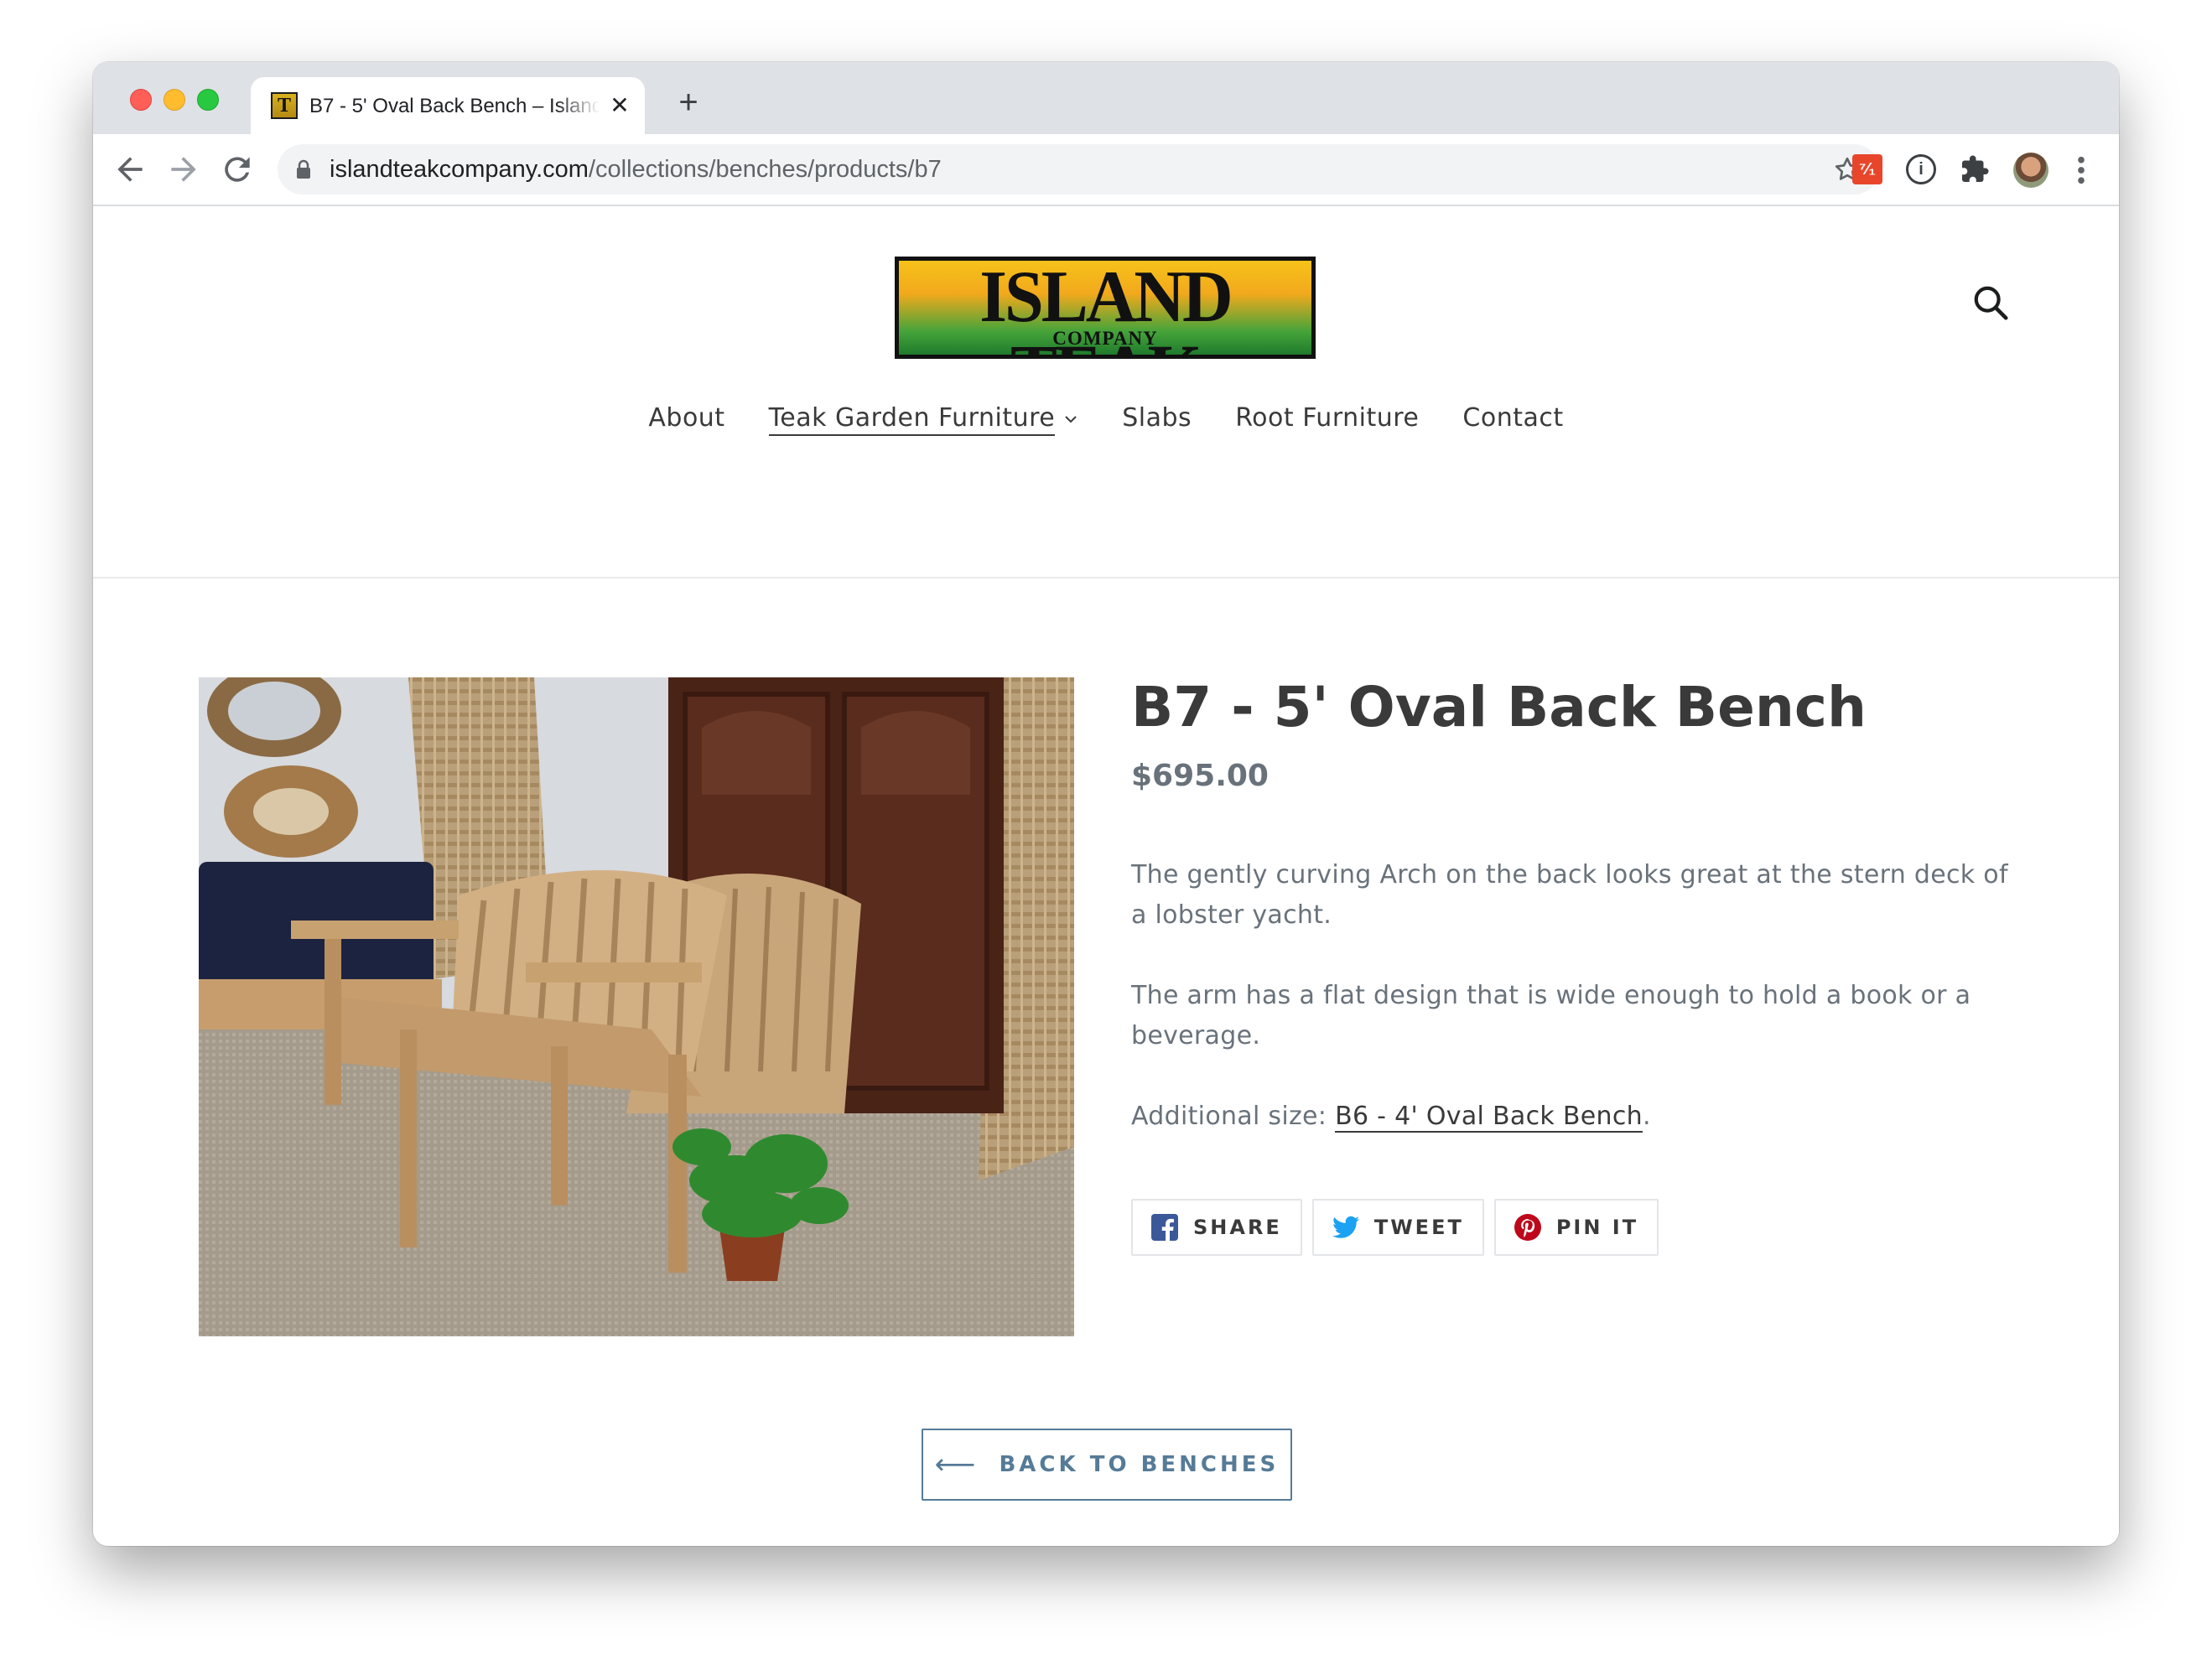 The image size is (2212, 1670). What do you see at coordinates (1489, 1117) in the screenshot?
I see `additional-size-link: B6 - 4' Oval Back Bench` at bounding box center [1489, 1117].